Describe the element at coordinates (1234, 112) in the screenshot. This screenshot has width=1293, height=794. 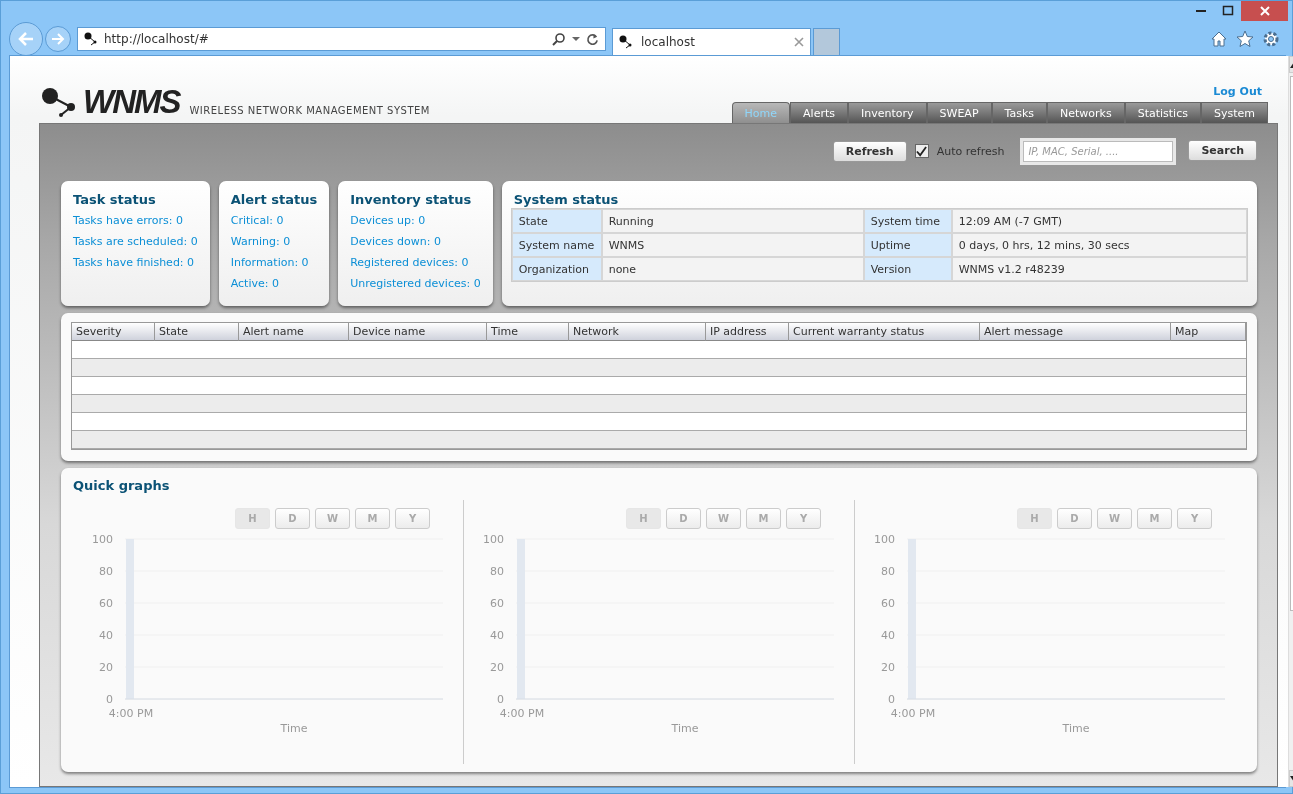
I see `nav-tab: System` at that location.